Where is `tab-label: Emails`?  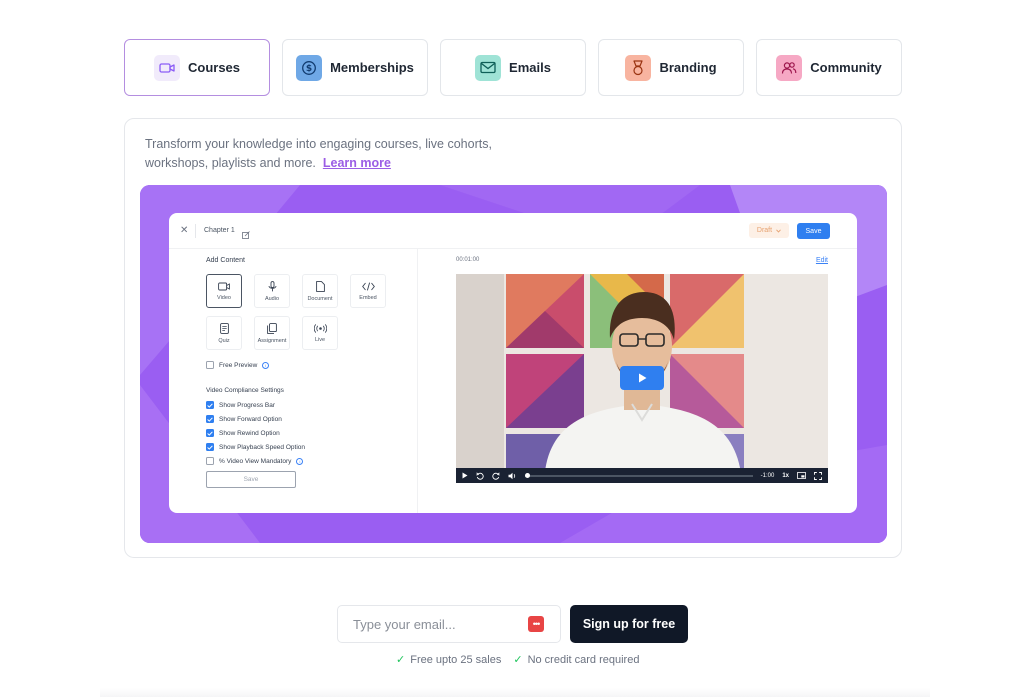 tab-label: Emails is located at coordinates (530, 67).